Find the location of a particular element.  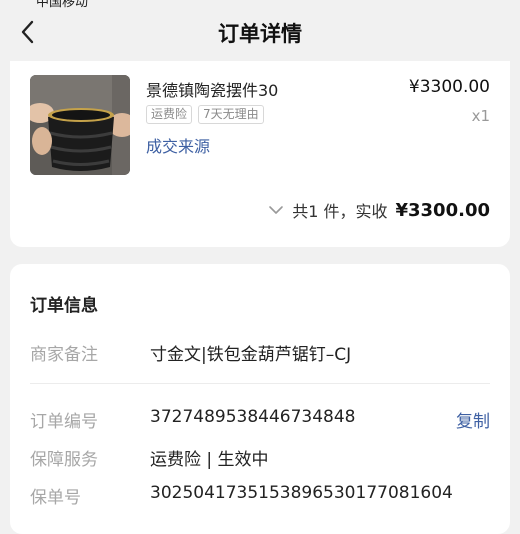

product-price: ¥3300.00 is located at coordinates (449, 87).